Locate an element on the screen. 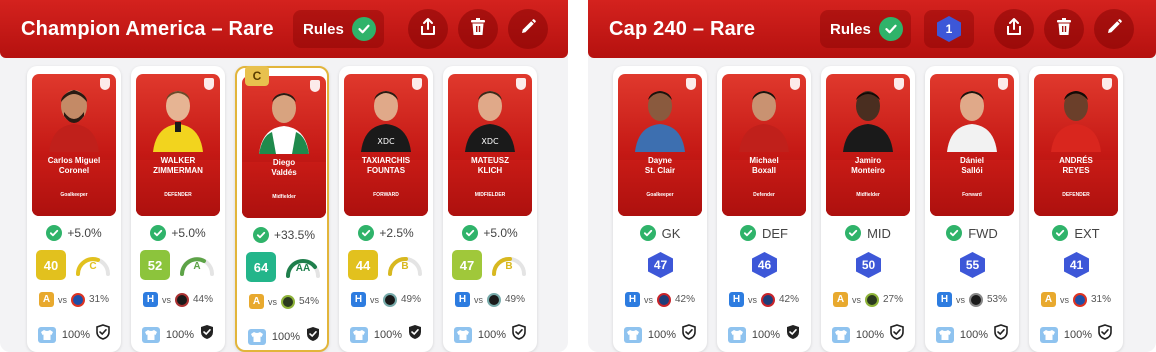 The height and width of the screenshot is (352, 1156). matchup-percent: 42% is located at coordinates (788, 299).